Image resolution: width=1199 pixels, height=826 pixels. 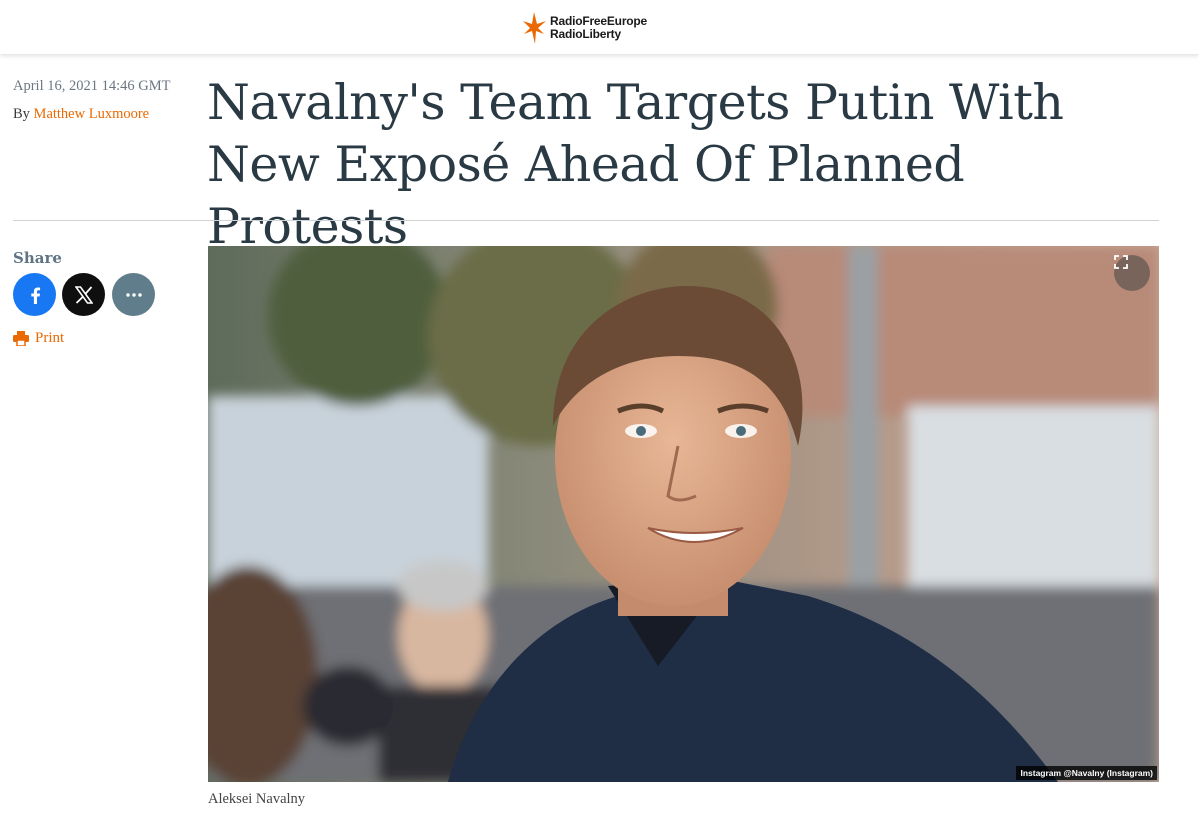 I want to click on share-label: Share, so click(x=37, y=258).